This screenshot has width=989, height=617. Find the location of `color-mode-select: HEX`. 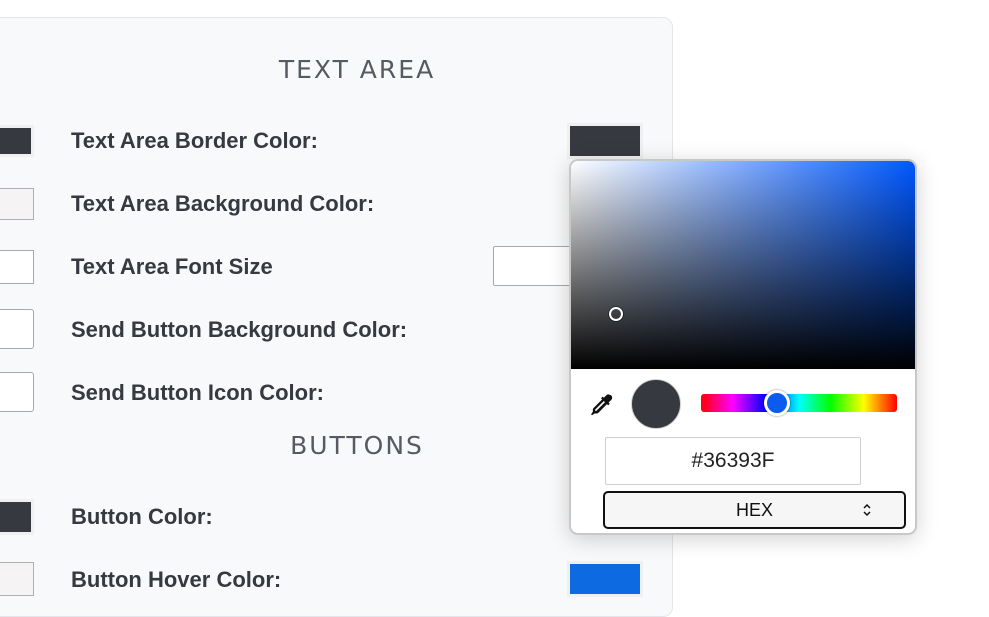

color-mode-select: HEX is located at coordinates (754, 510).